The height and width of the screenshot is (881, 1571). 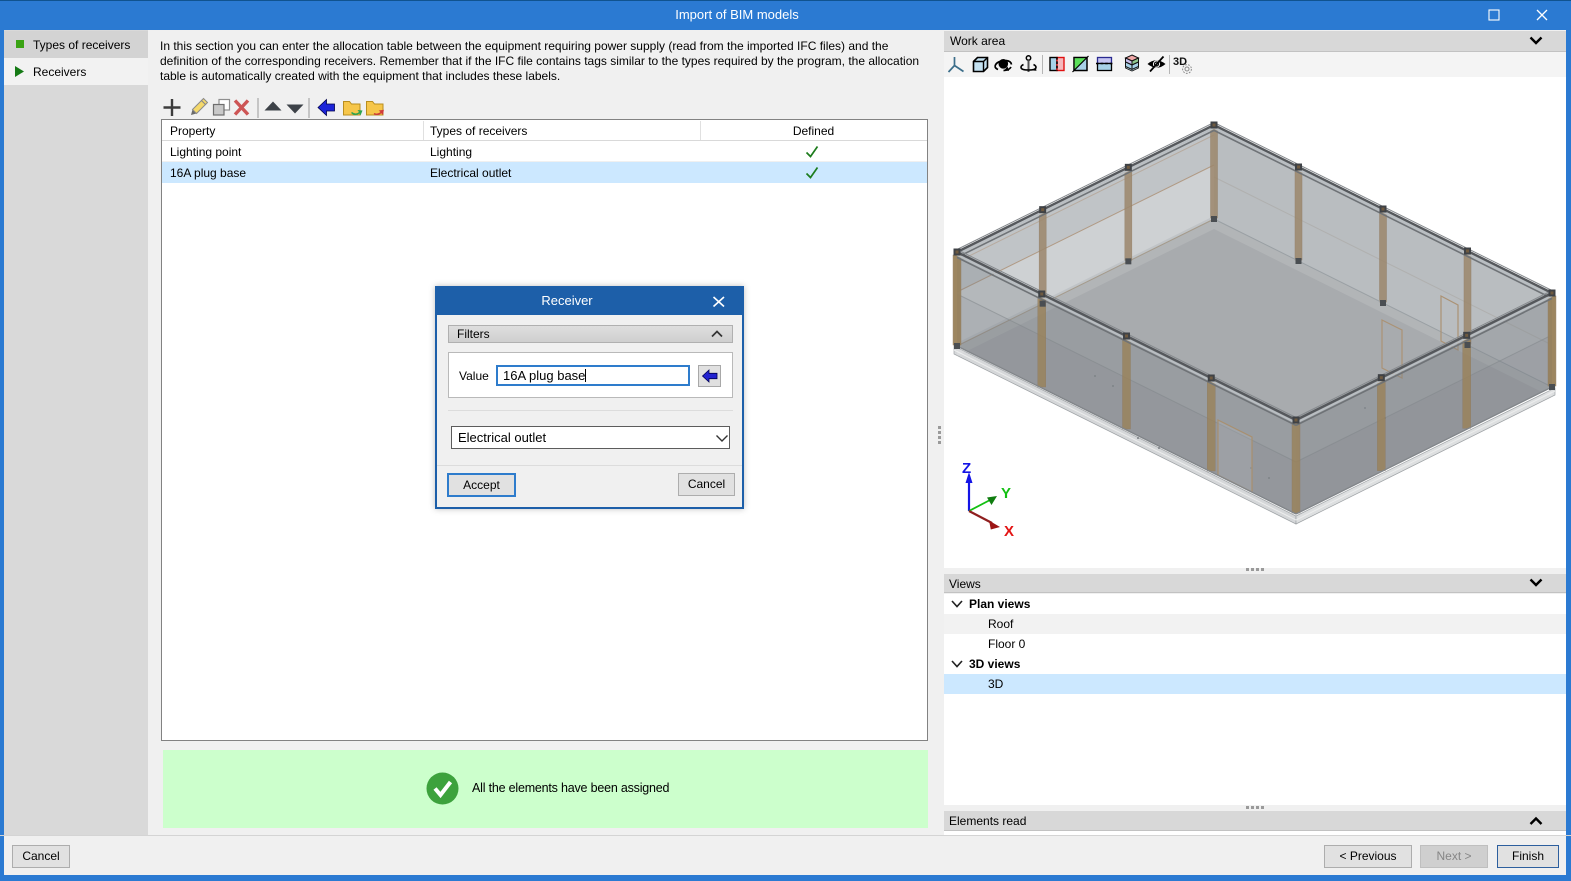 I want to click on svg-text: Y, so click(x=1006, y=493).